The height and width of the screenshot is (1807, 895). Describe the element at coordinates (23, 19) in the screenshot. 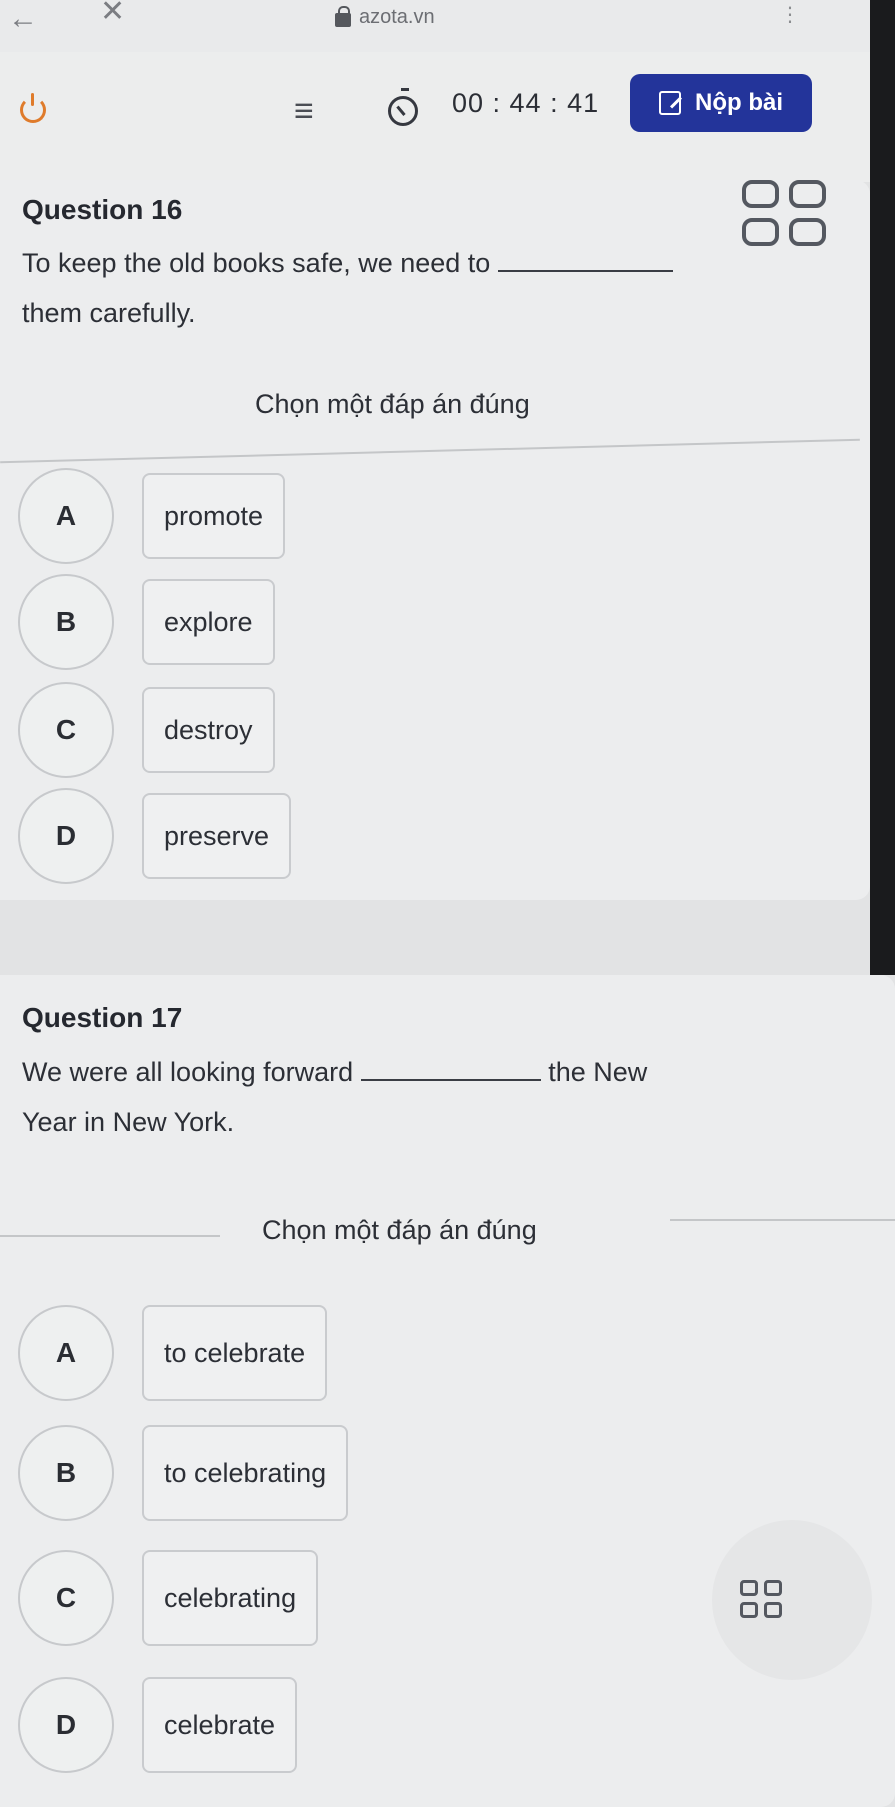

I see `back-arrow-icon: ←` at that location.